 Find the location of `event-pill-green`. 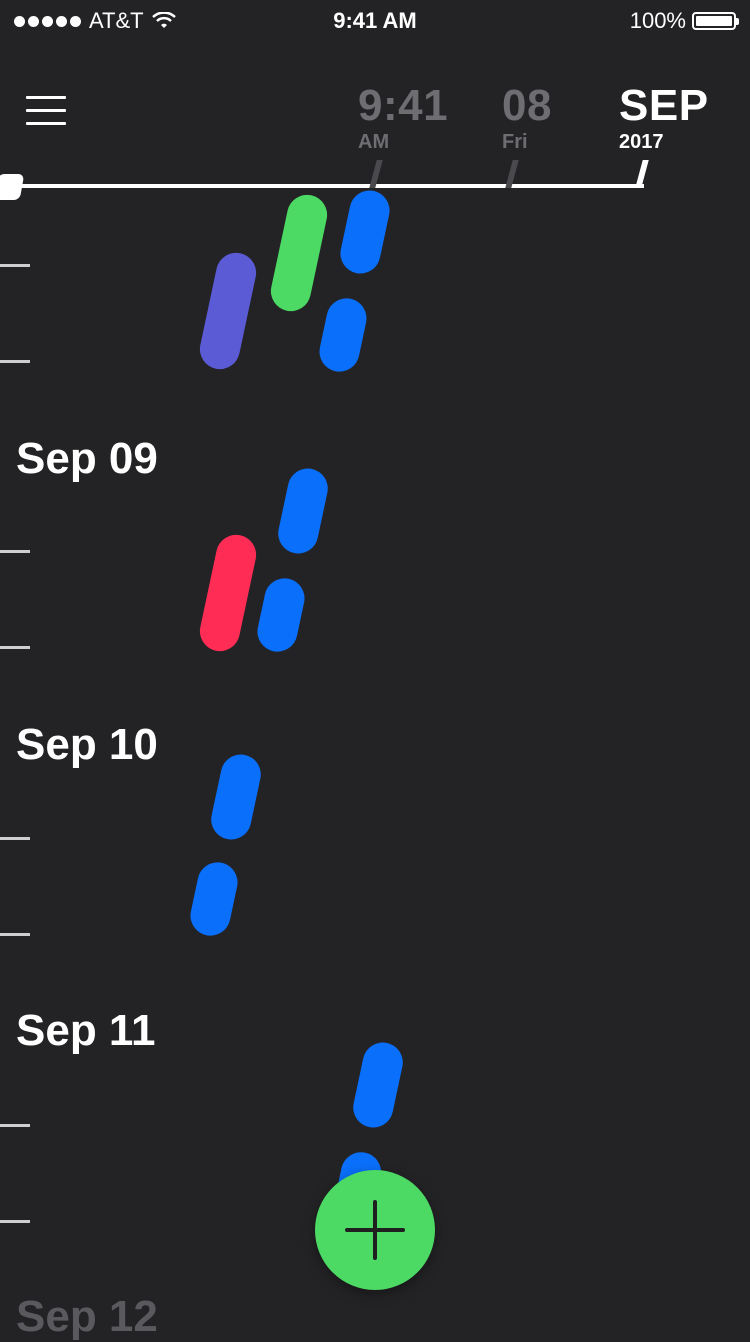

event-pill-green is located at coordinates (299, 253).